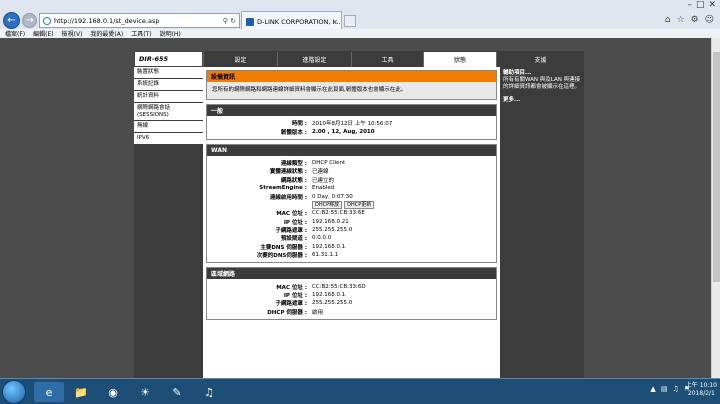 This screenshot has height=404, width=720. I want to click on sidebar: 裝置狀態 系統記錄 統計資料 網際網路會話 (SESSIONS) 無線 IPV6, so click(168, 222).